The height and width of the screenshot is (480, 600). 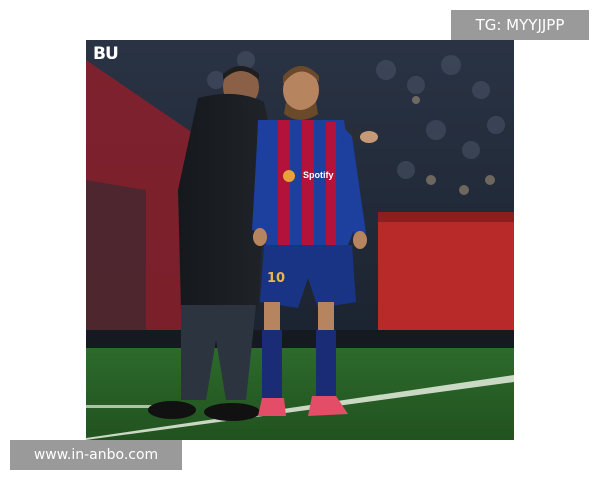 What do you see at coordinates (276, 278) in the screenshot?
I see `shirt-number: 10` at bounding box center [276, 278].